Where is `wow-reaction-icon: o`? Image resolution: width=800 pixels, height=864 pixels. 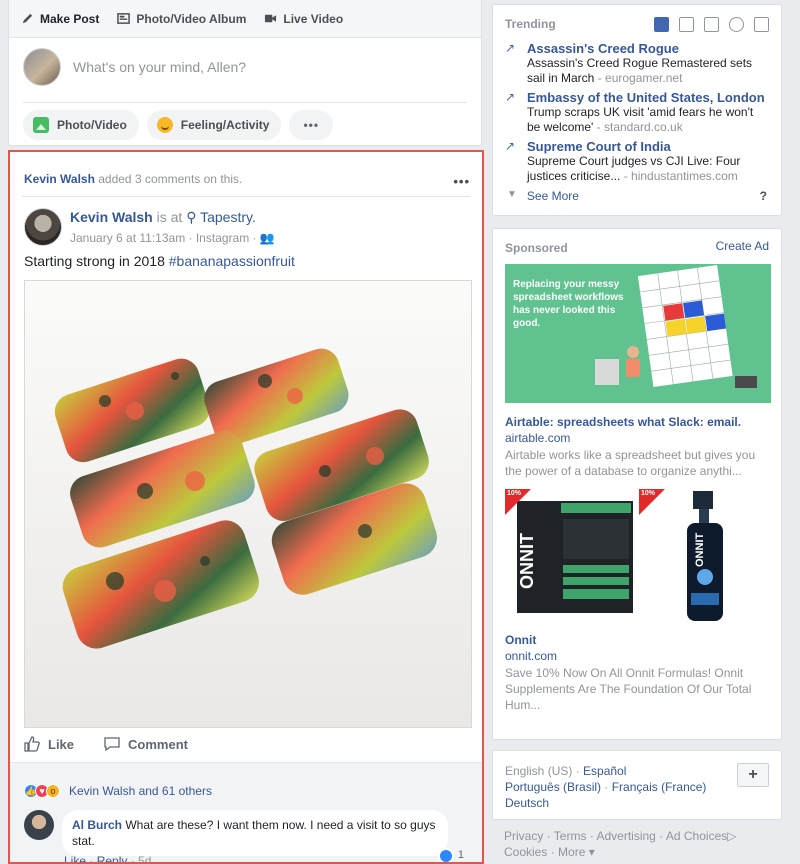
wow-reaction-icon: o is located at coordinates (53, 790).